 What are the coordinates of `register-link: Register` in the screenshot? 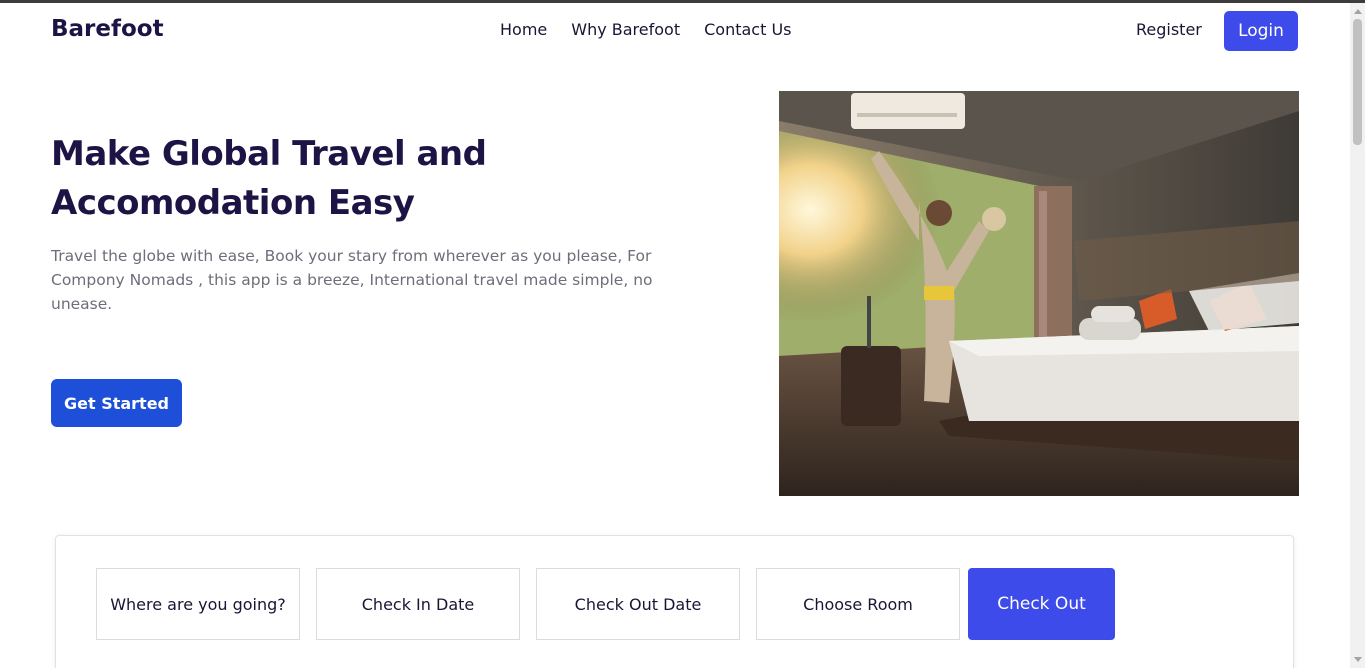 It's located at (1169, 29).